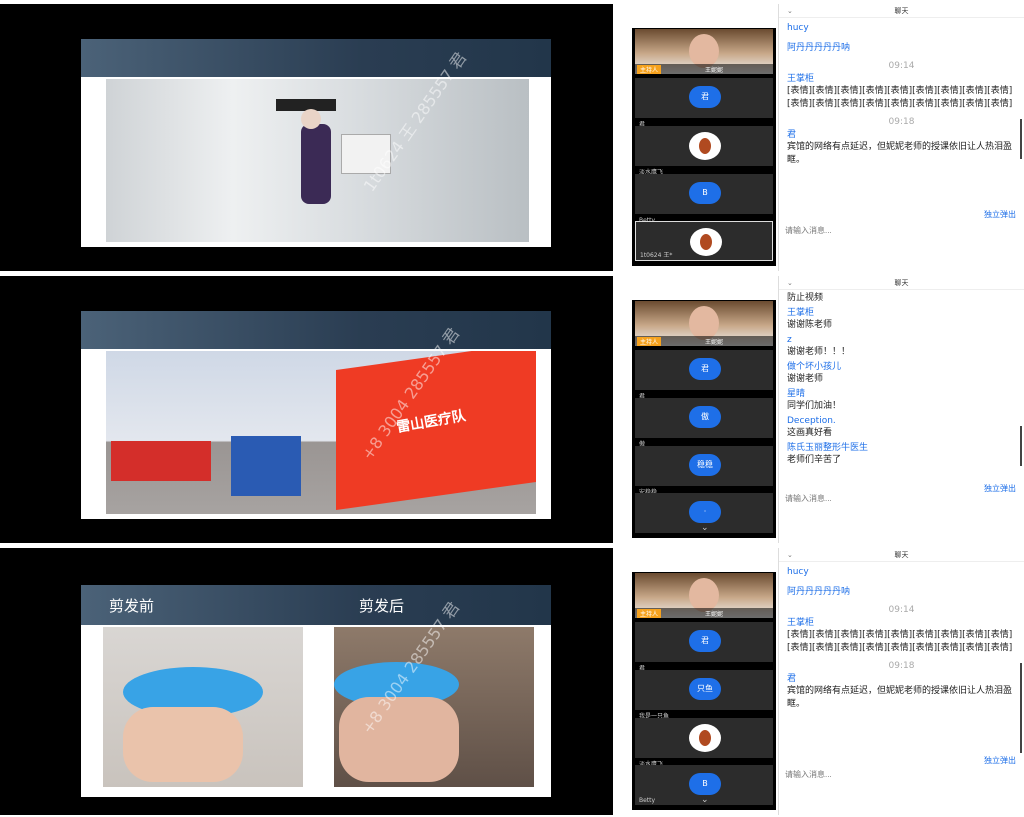 The width and height of the screenshot is (1024, 817). I want to click on avatar: ·, so click(705, 512).